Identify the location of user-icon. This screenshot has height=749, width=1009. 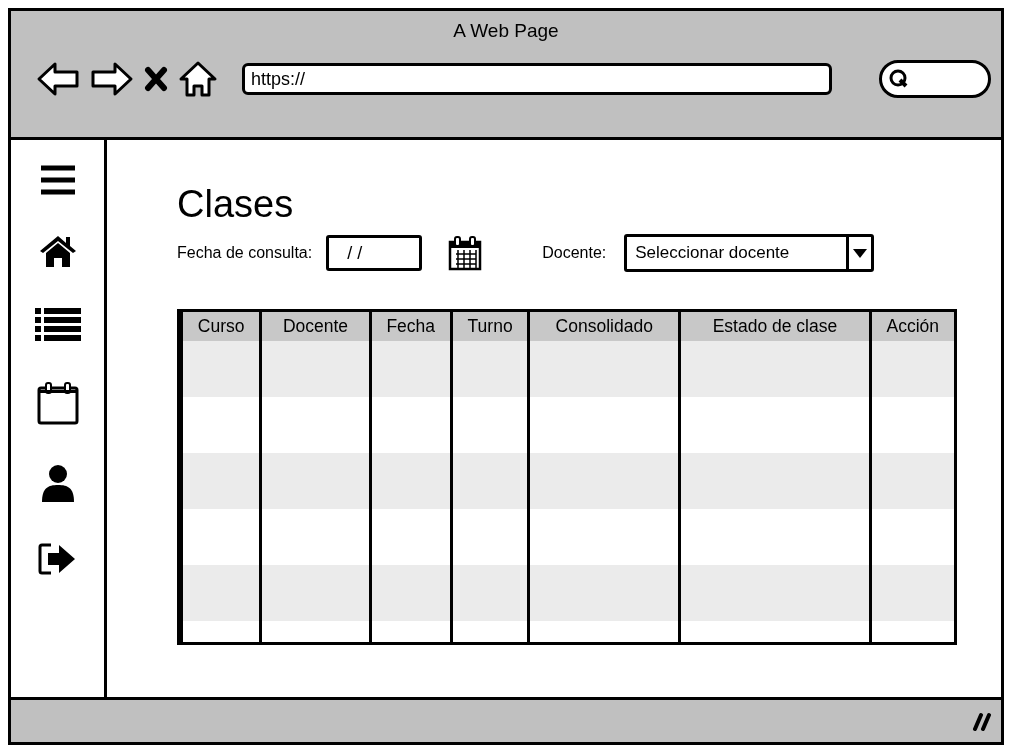
(57, 484).